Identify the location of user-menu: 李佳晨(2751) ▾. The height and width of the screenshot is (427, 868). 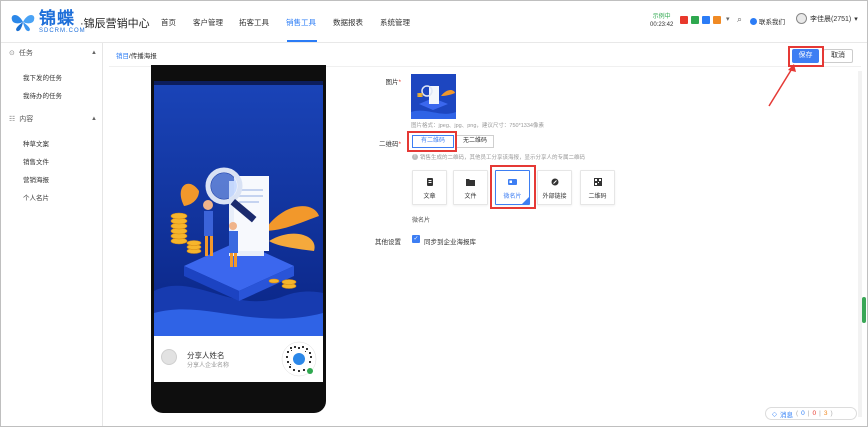
(827, 18).